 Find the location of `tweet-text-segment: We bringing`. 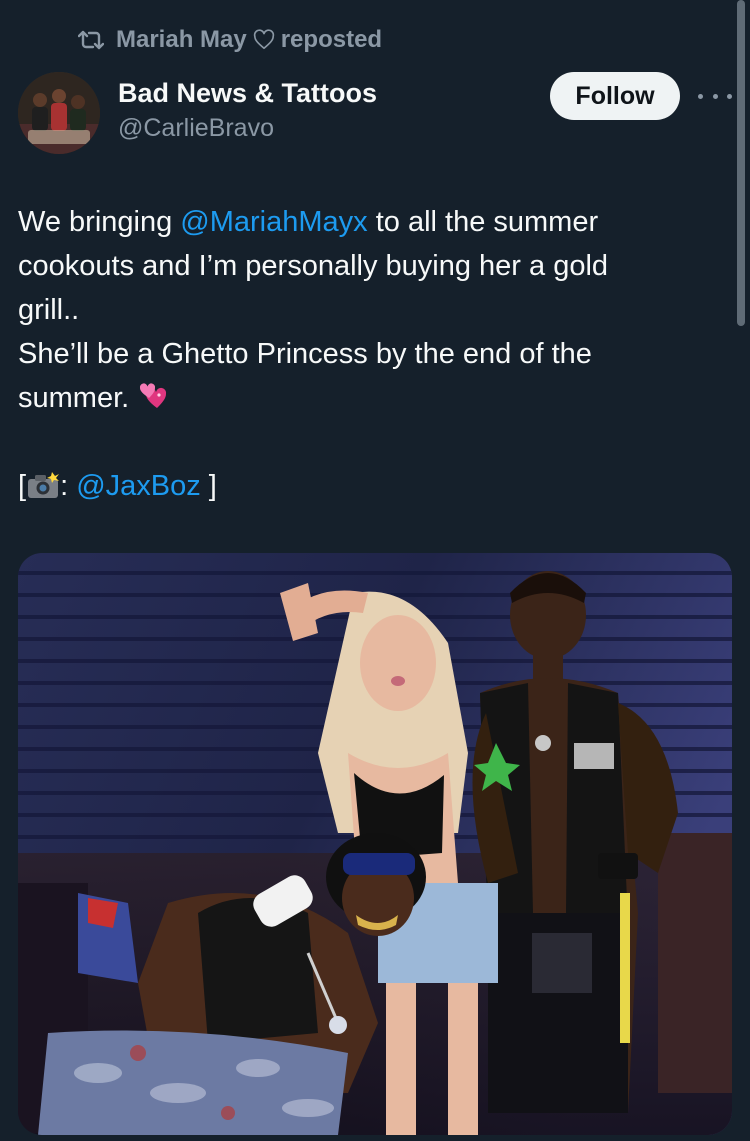

tweet-text-segment: We bringing is located at coordinates (99, 222).